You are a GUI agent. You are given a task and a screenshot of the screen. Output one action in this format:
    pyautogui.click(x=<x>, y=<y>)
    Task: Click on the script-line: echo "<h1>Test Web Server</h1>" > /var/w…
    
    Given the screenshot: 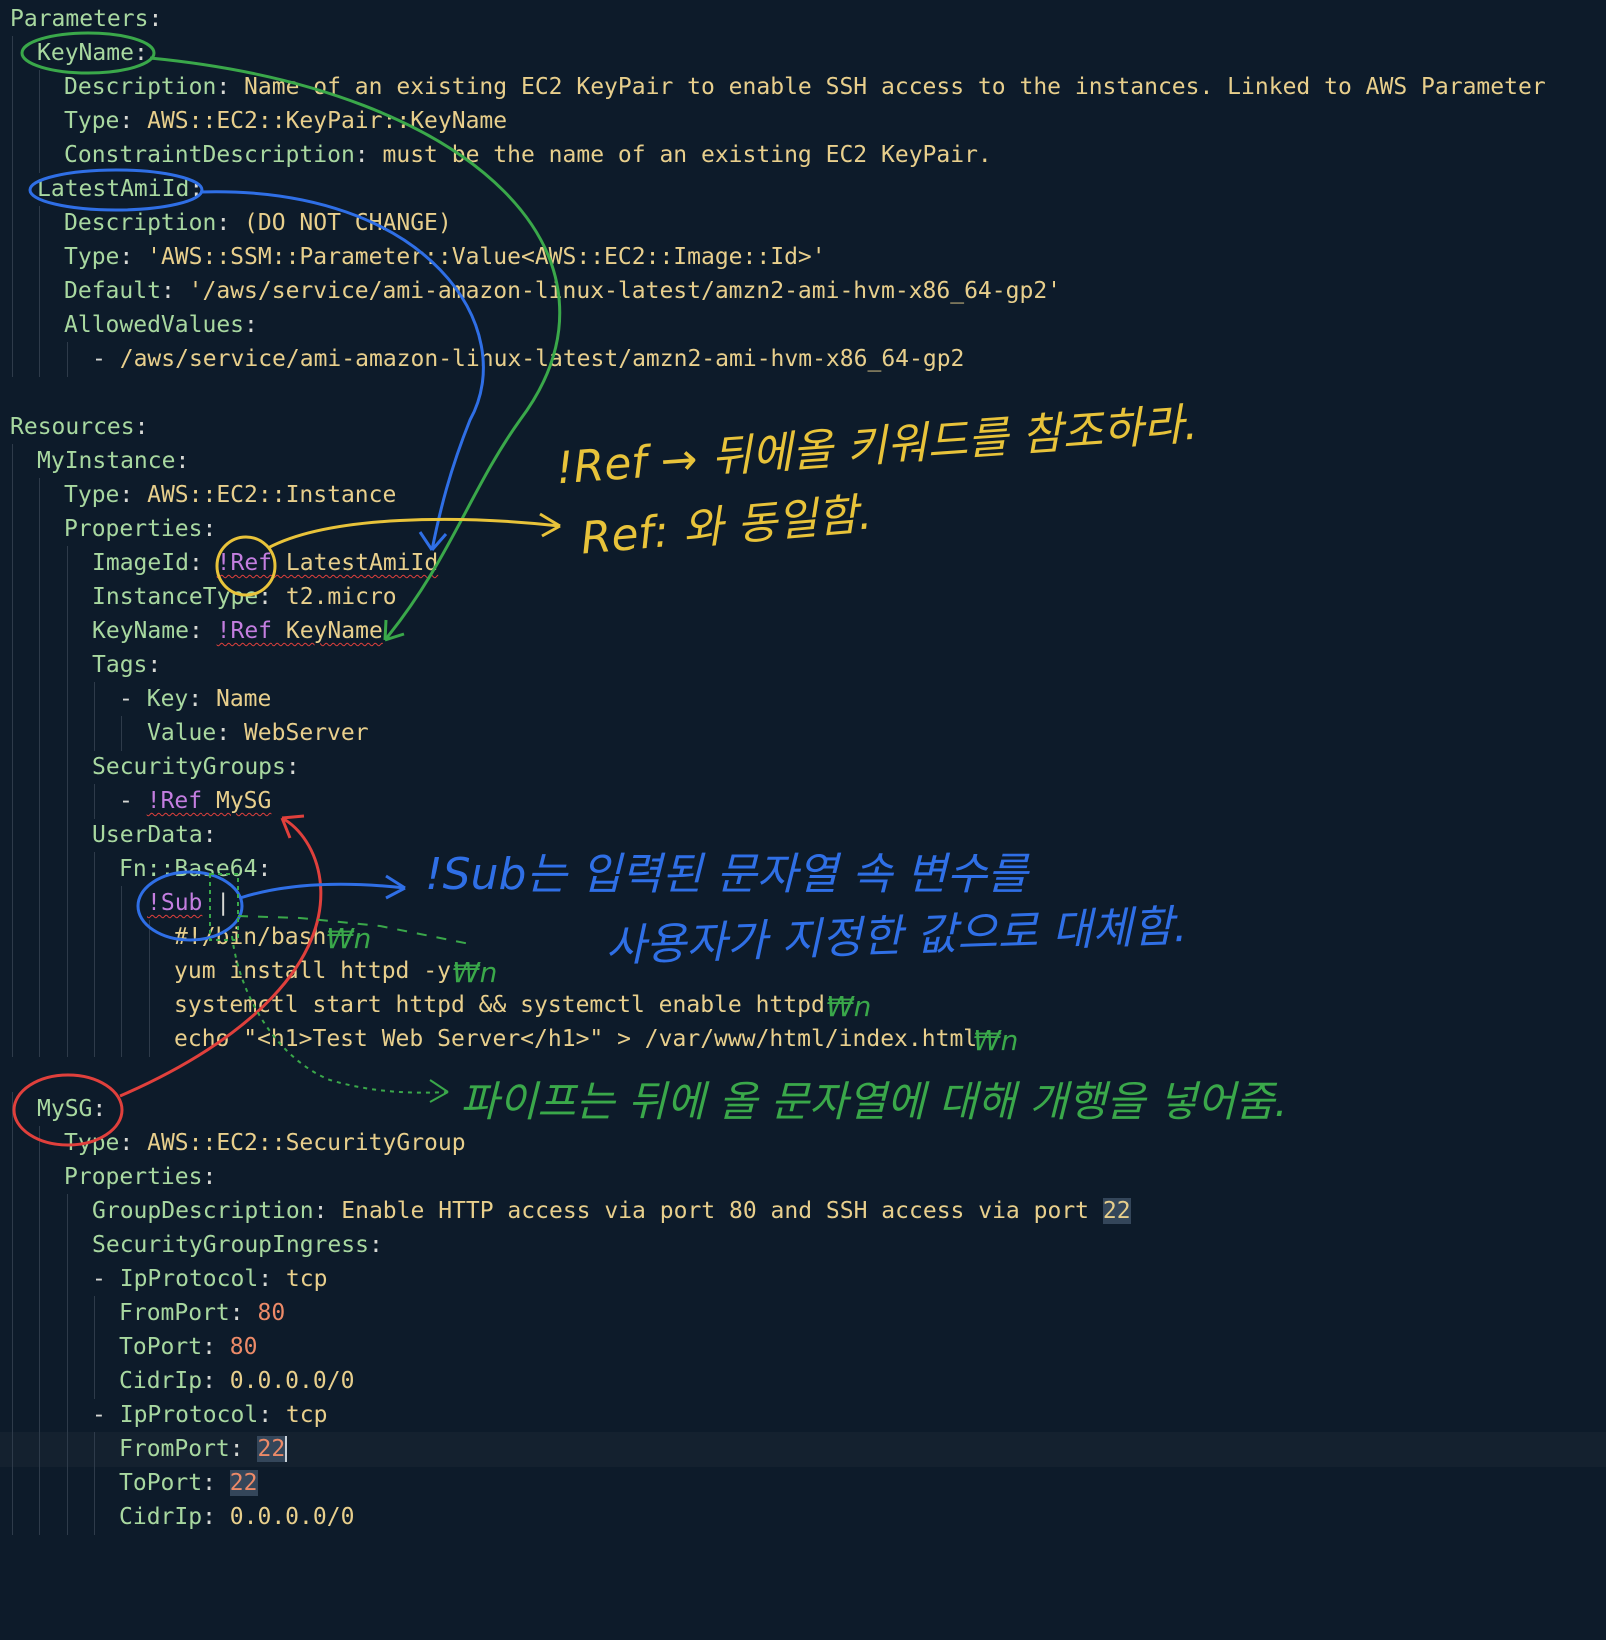 What is the action you would take?
    pyautogui.click(x=576, y=1039)
    